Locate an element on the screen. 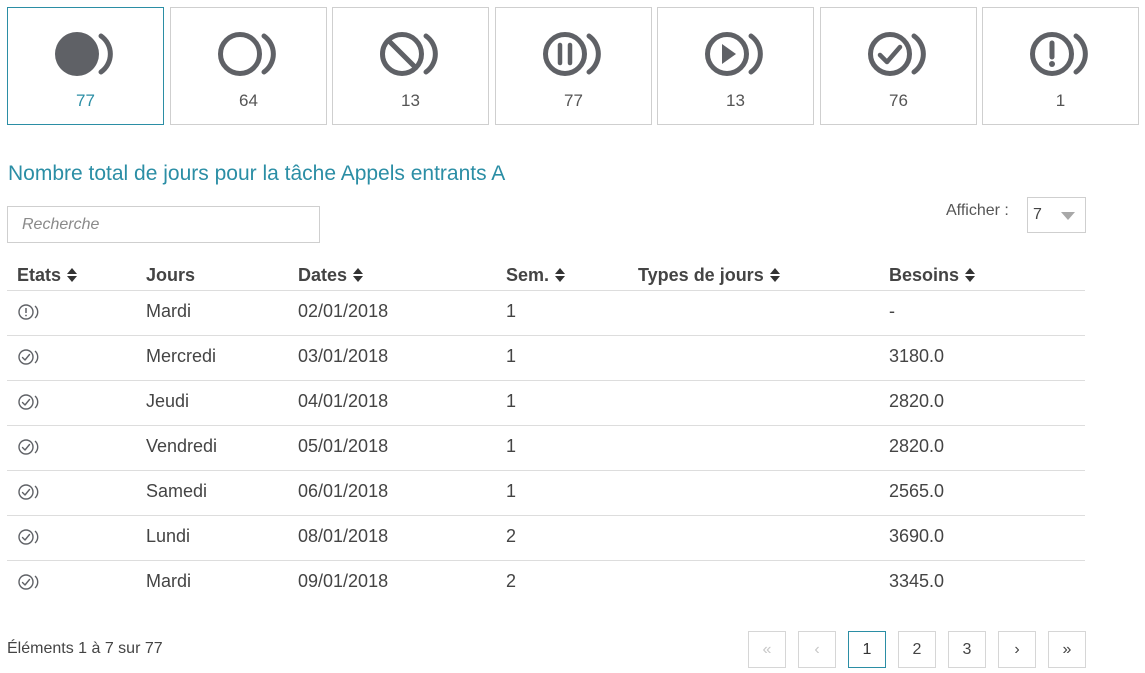 The image size is (1145, 673). status-count: 64 is located at coordinates (248, 100).